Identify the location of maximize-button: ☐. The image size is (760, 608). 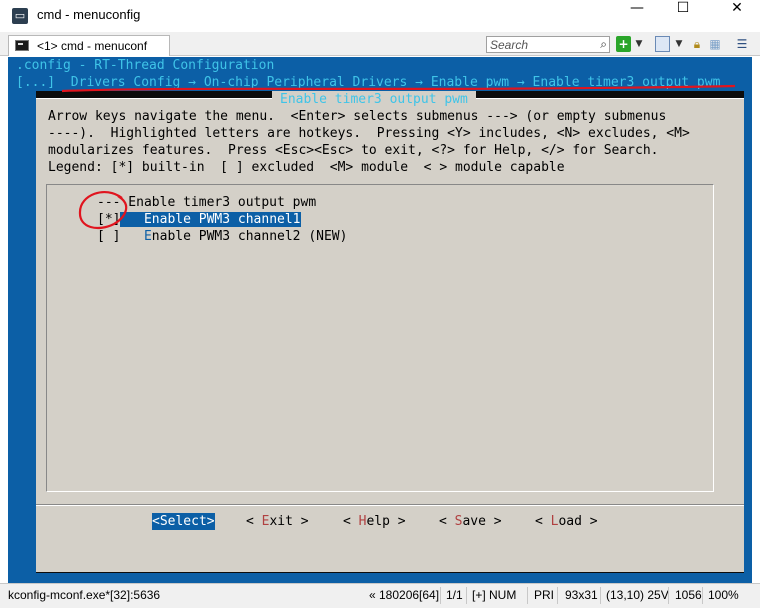
(683, 16).